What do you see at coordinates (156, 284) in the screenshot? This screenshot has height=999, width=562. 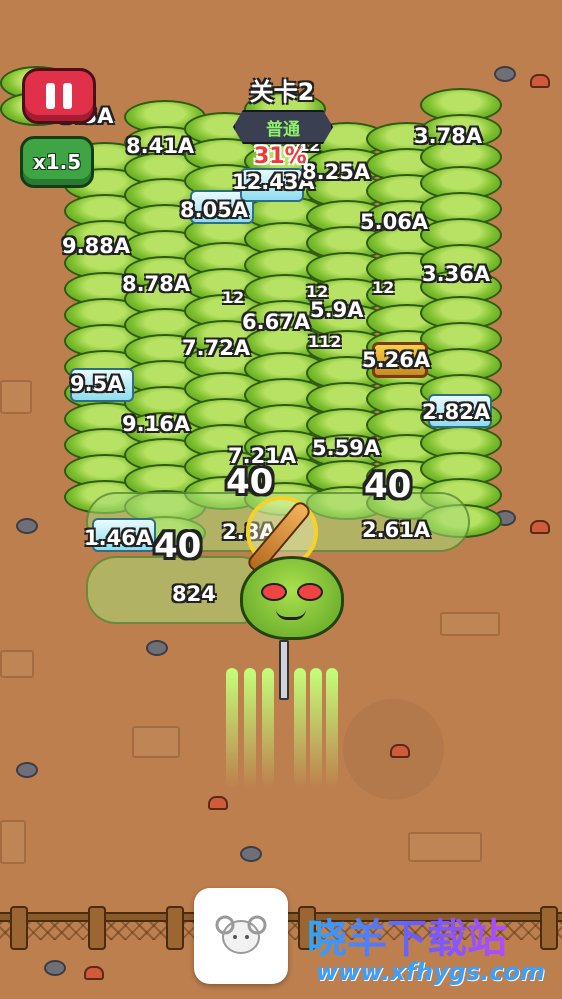 I see `enemy-hp-label: 8.78A` at bounding box center [156, 284].